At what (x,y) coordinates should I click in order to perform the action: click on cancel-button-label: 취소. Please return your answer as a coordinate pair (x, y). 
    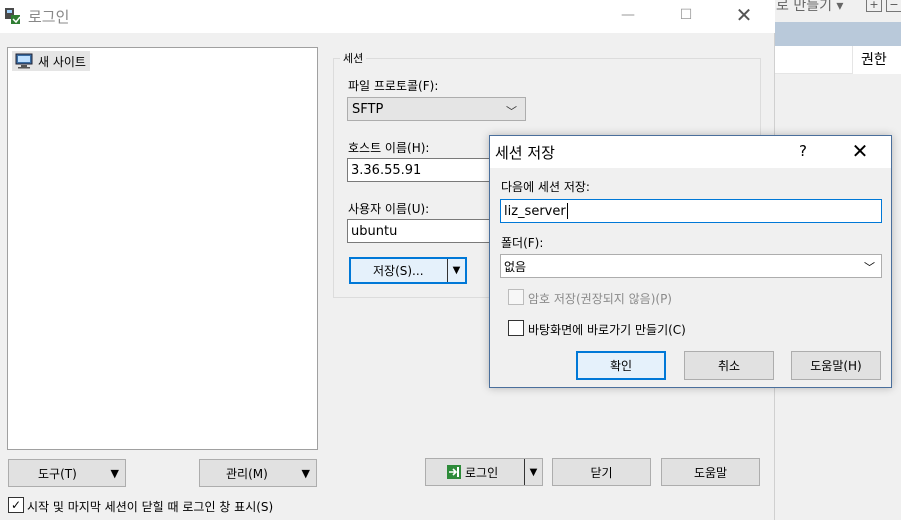
    Looking at the image, I should click on (729, 366).